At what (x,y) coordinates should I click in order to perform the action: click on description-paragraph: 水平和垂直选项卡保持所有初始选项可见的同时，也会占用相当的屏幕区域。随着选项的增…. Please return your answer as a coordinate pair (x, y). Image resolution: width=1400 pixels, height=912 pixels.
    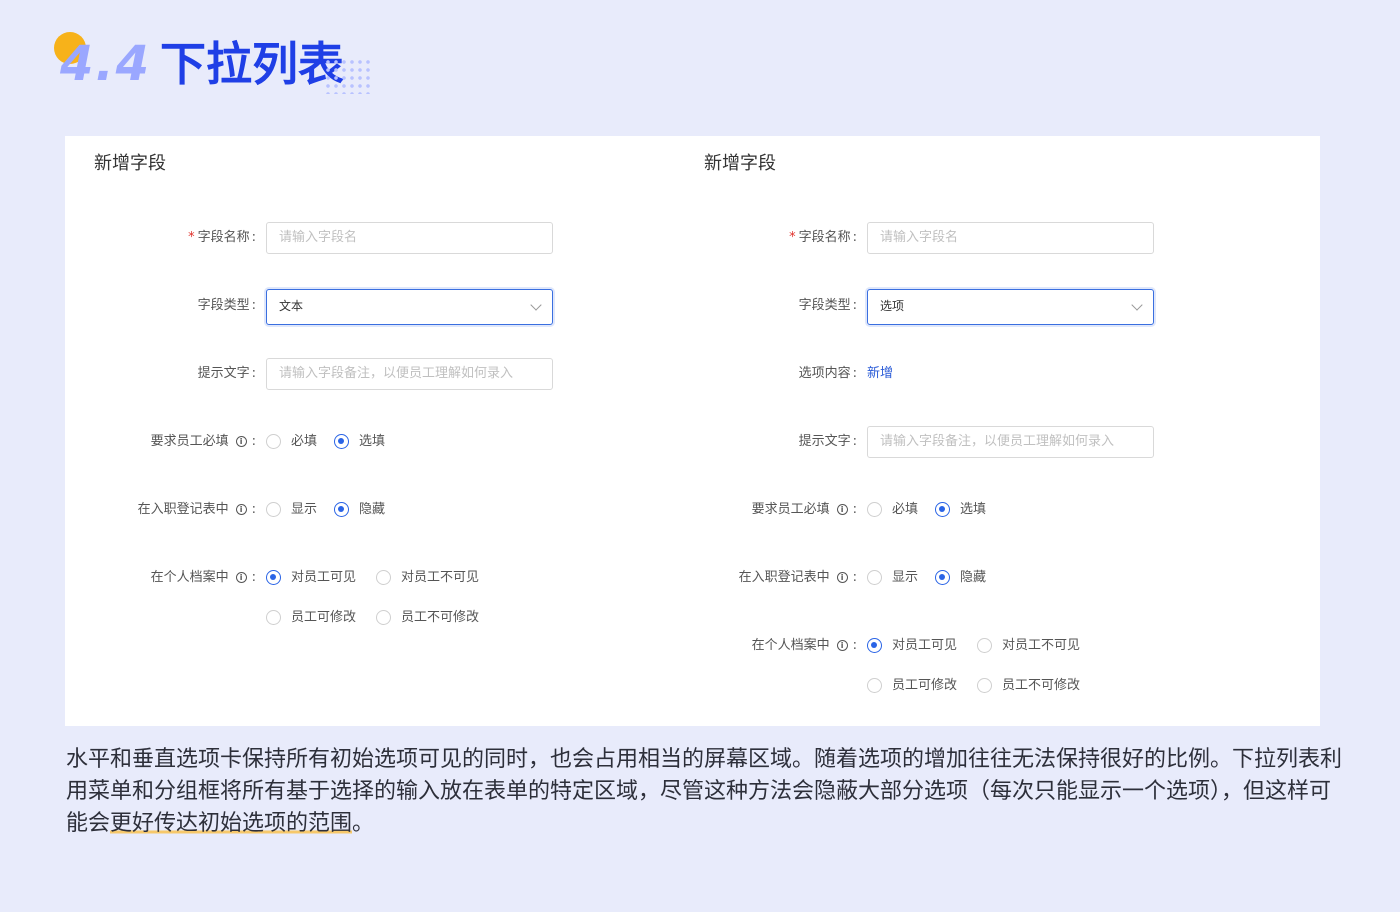
    Looking at the image, I should click on (706, 792).